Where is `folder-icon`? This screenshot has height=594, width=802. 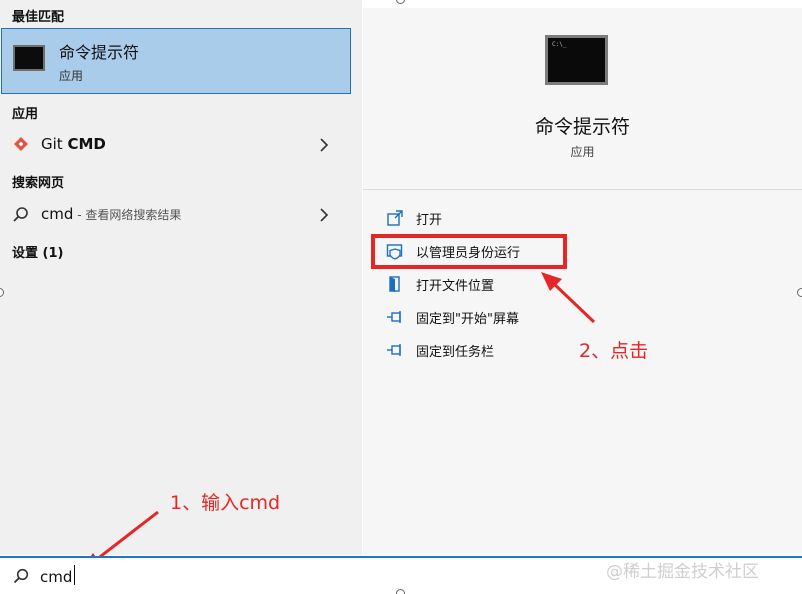
folder-icon is located at coordinates (394, 284).